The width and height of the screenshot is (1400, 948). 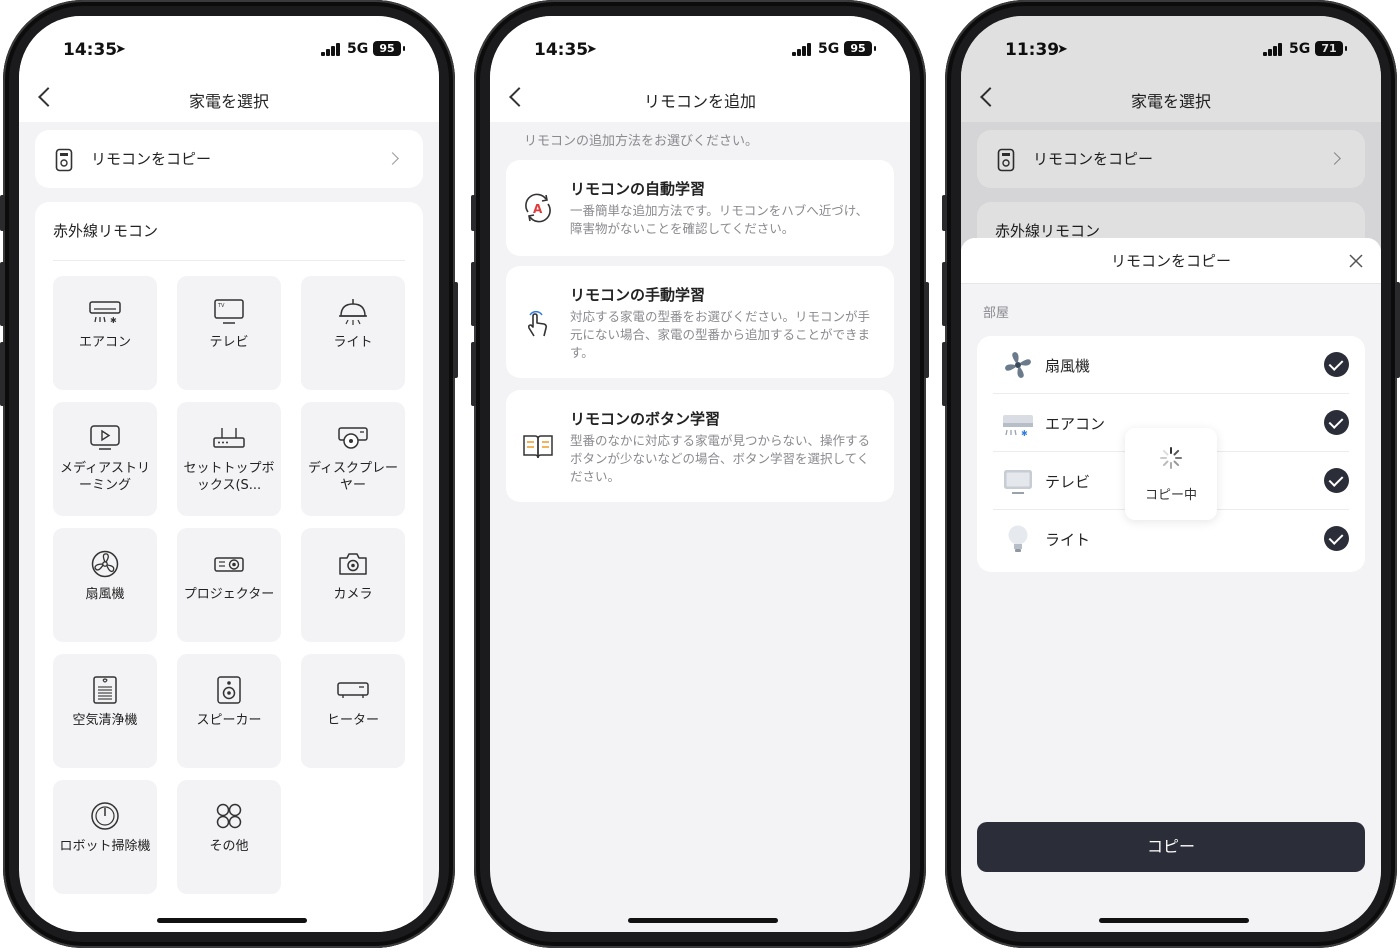 I want to click on tile-other: その他, so click(x=229, y=837).